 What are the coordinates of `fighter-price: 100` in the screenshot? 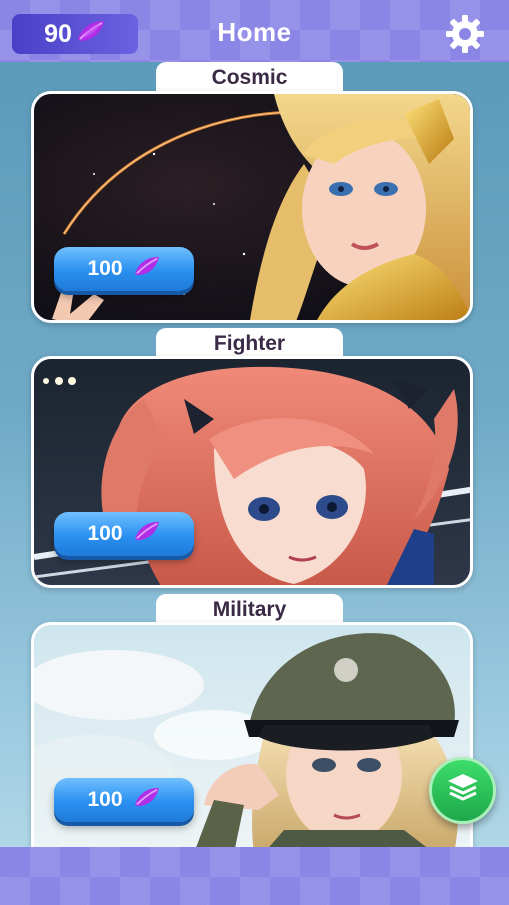 It's located at (105, 533).